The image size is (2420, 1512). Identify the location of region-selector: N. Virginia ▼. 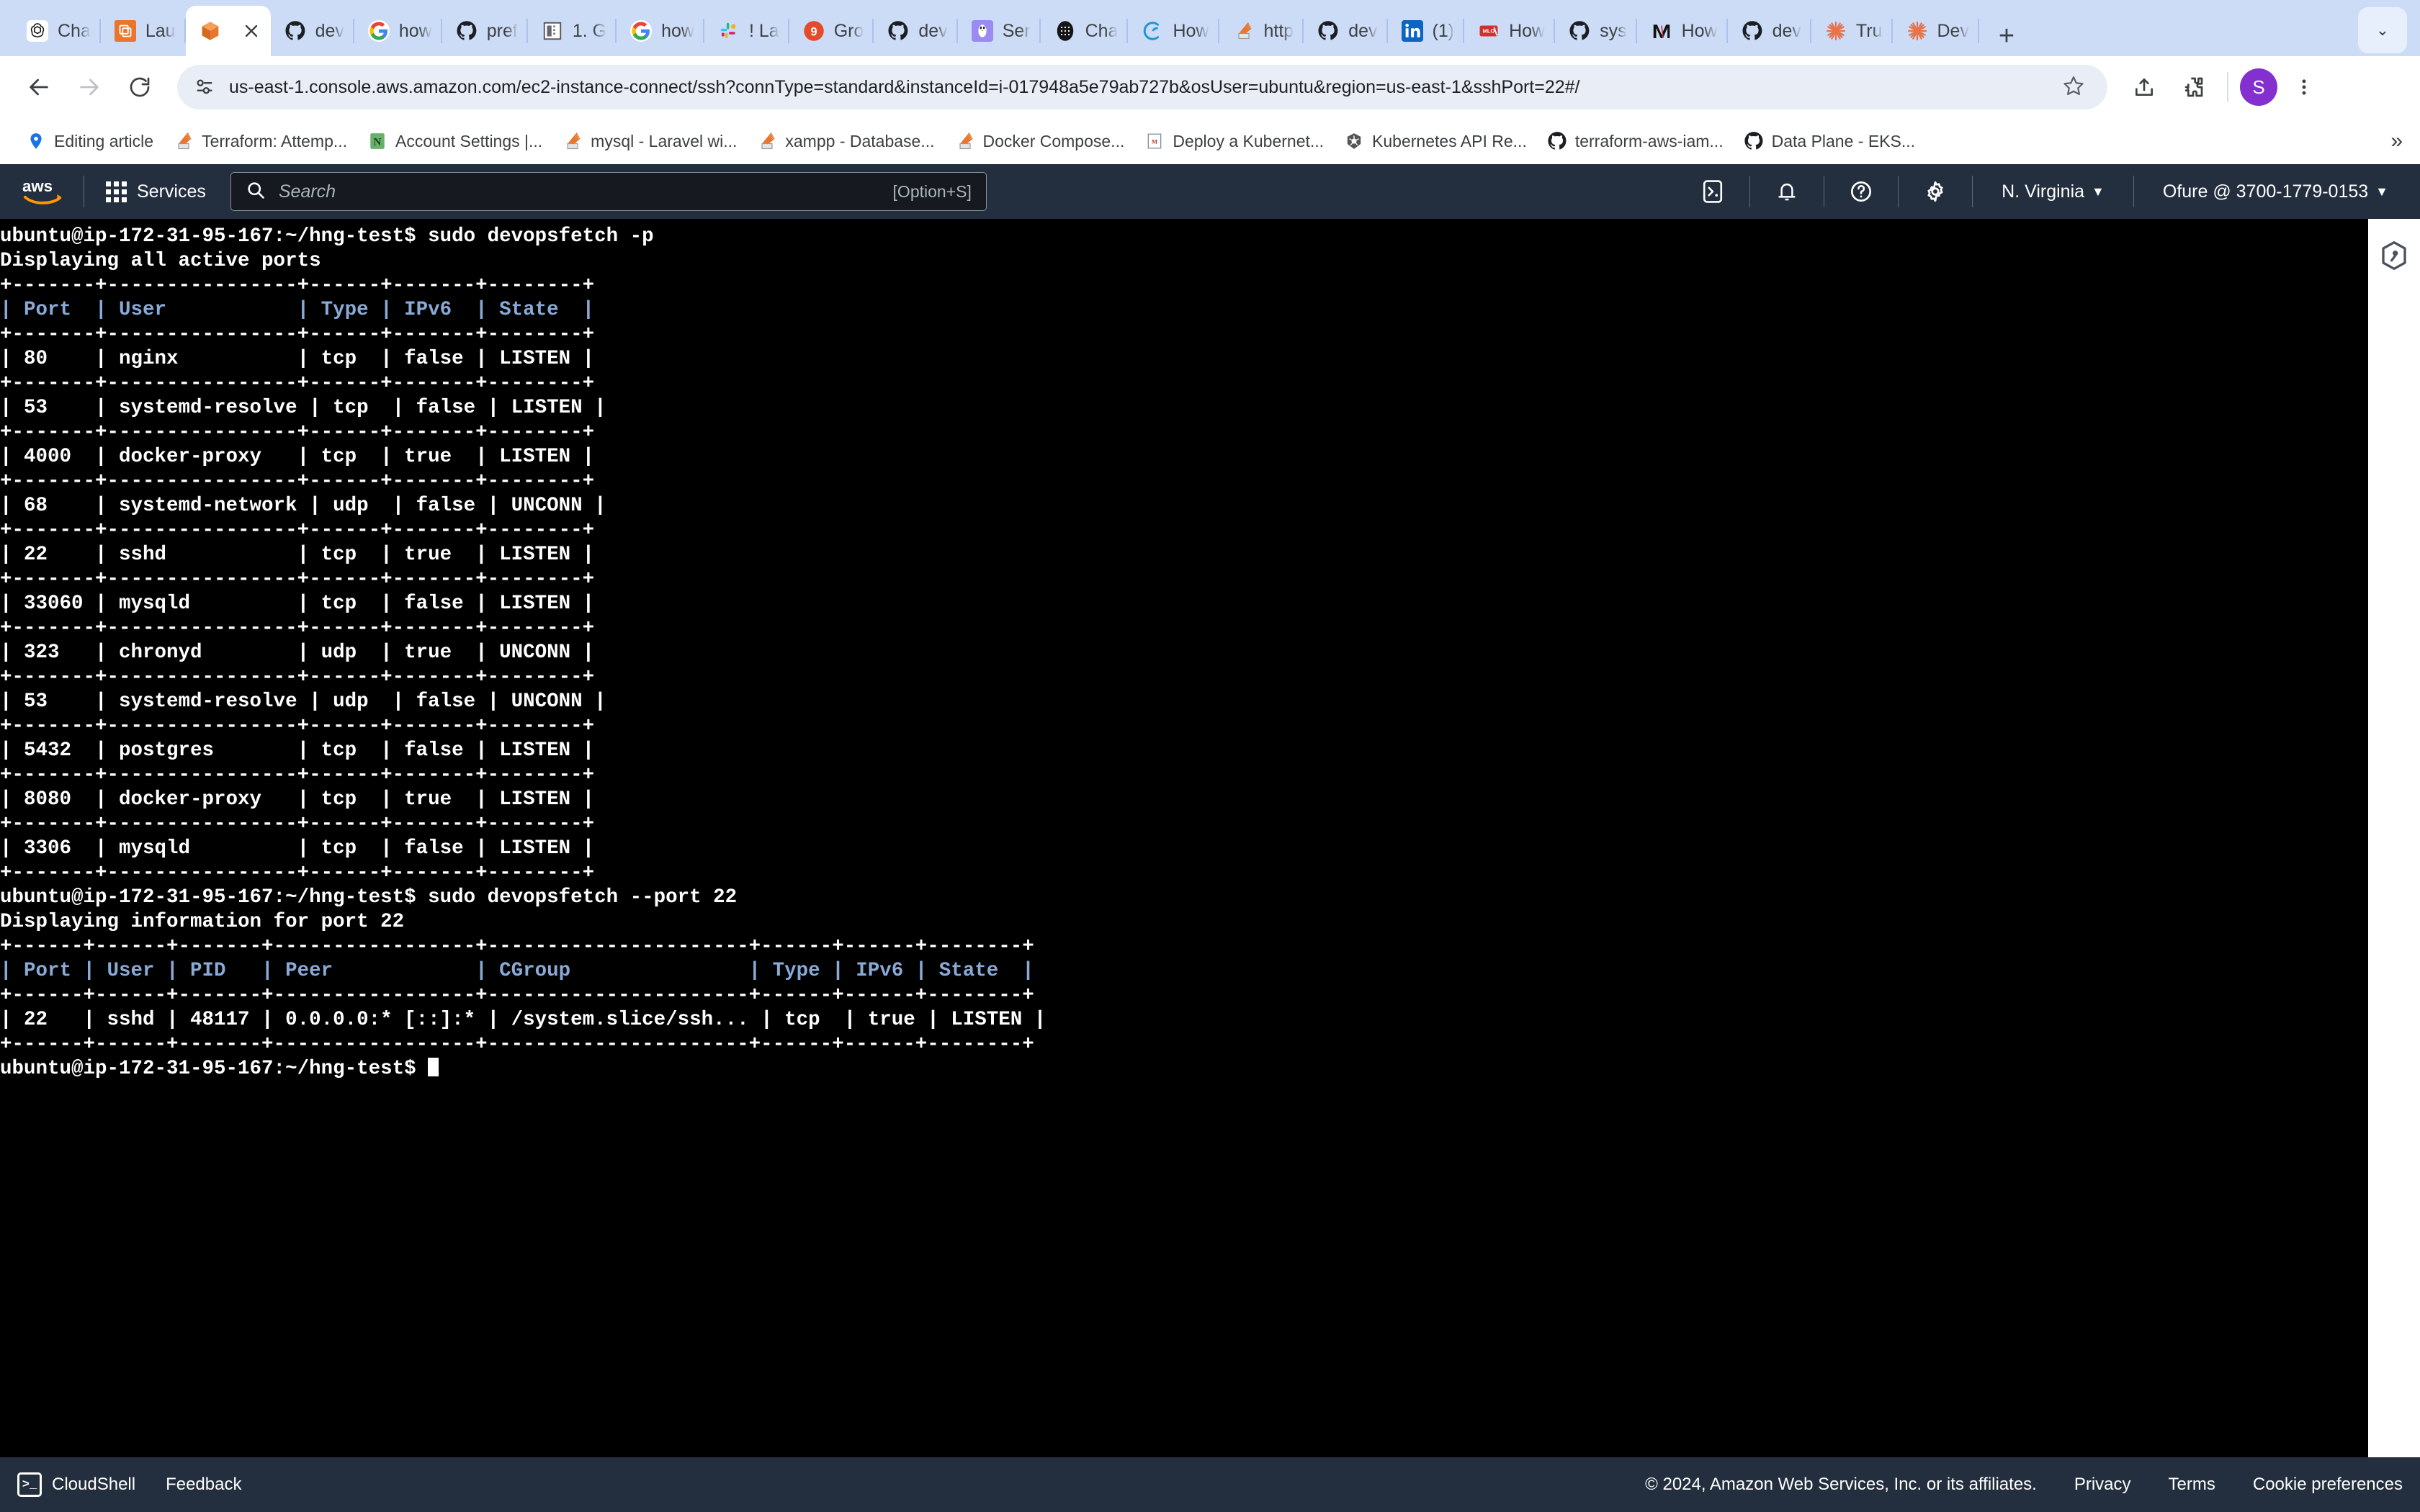
(2053, 191).